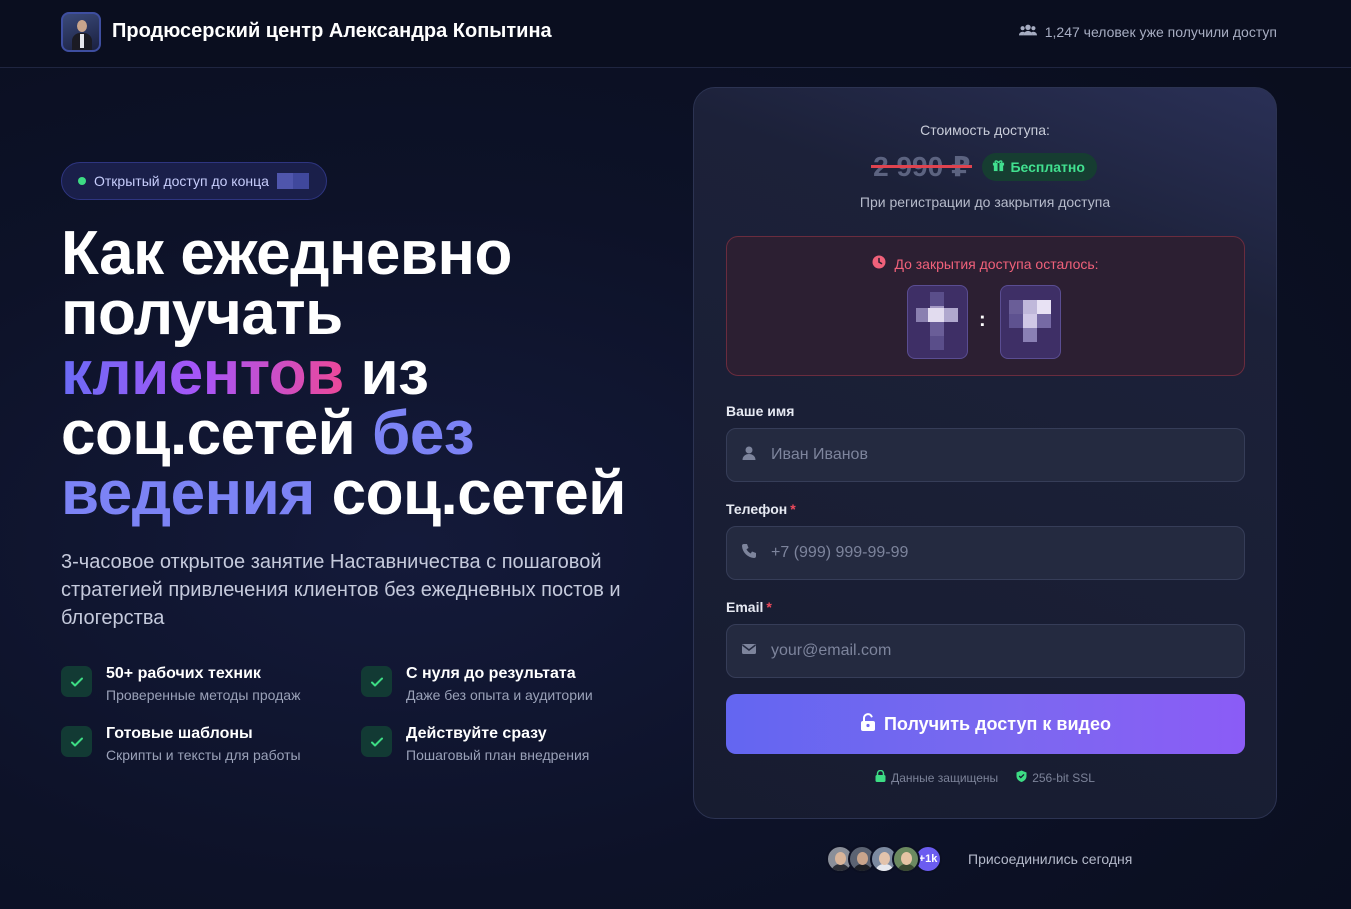  I want to click on phone-label: Телефон *, so click(761, 509).